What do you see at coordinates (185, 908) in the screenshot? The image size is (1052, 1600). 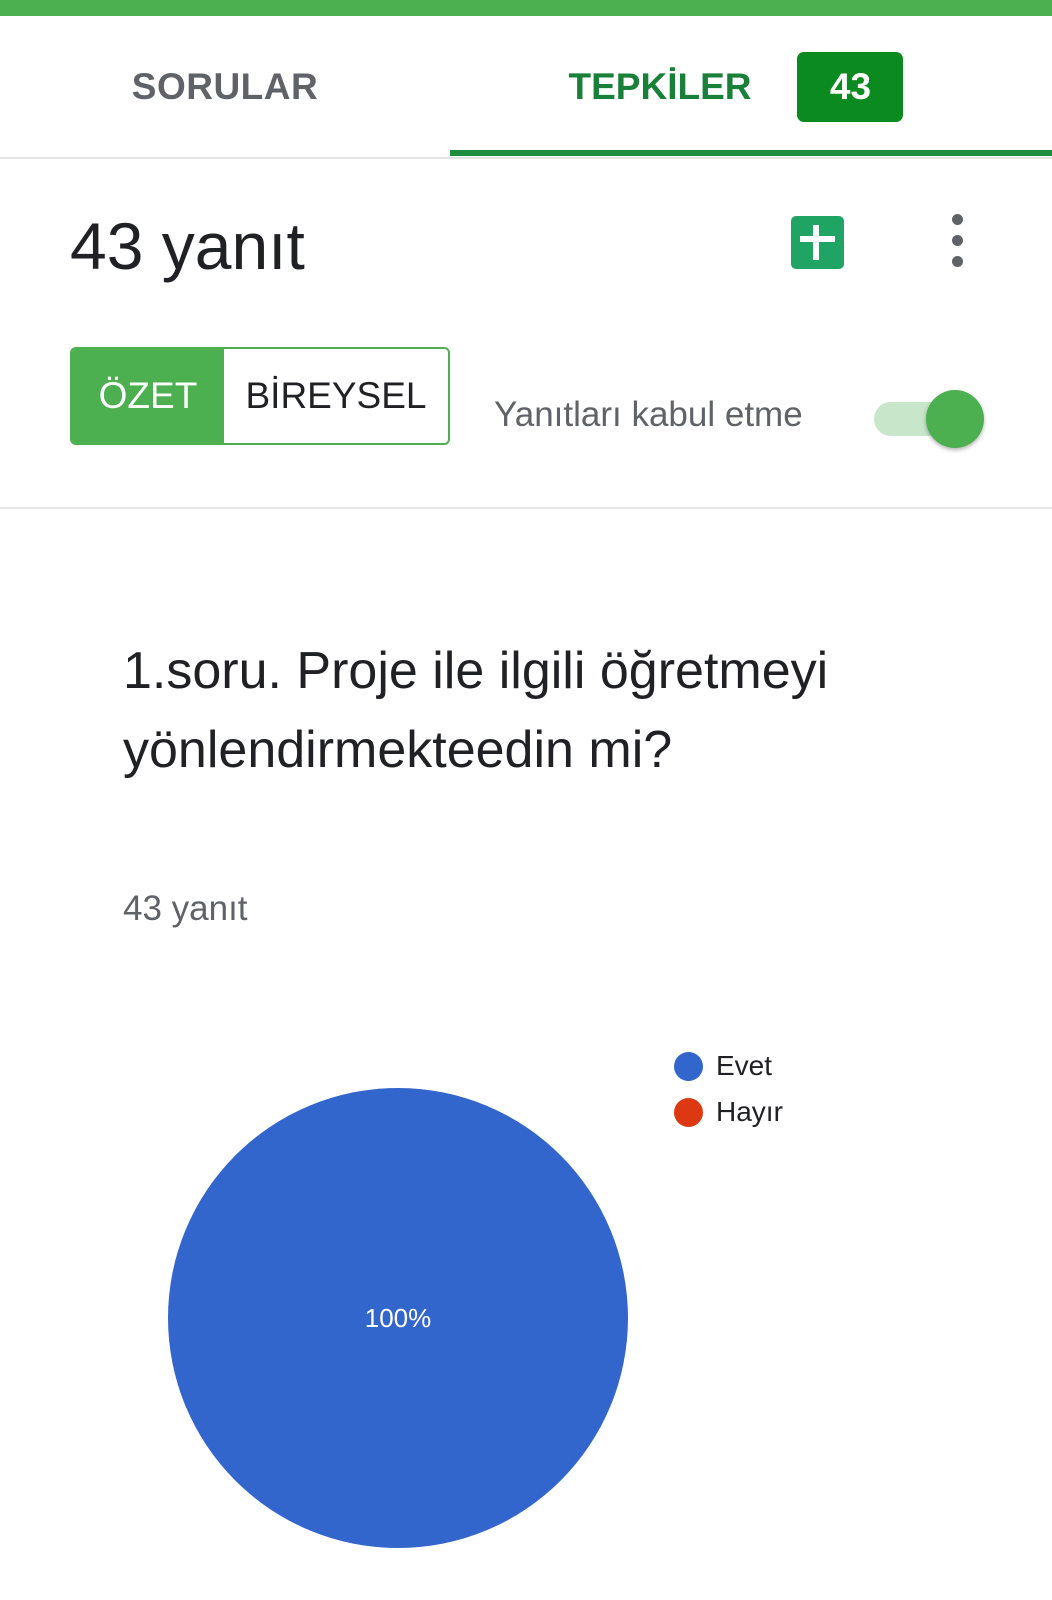 I see `question-response-count: 43 yanıt` at bounding box center [185, 908].